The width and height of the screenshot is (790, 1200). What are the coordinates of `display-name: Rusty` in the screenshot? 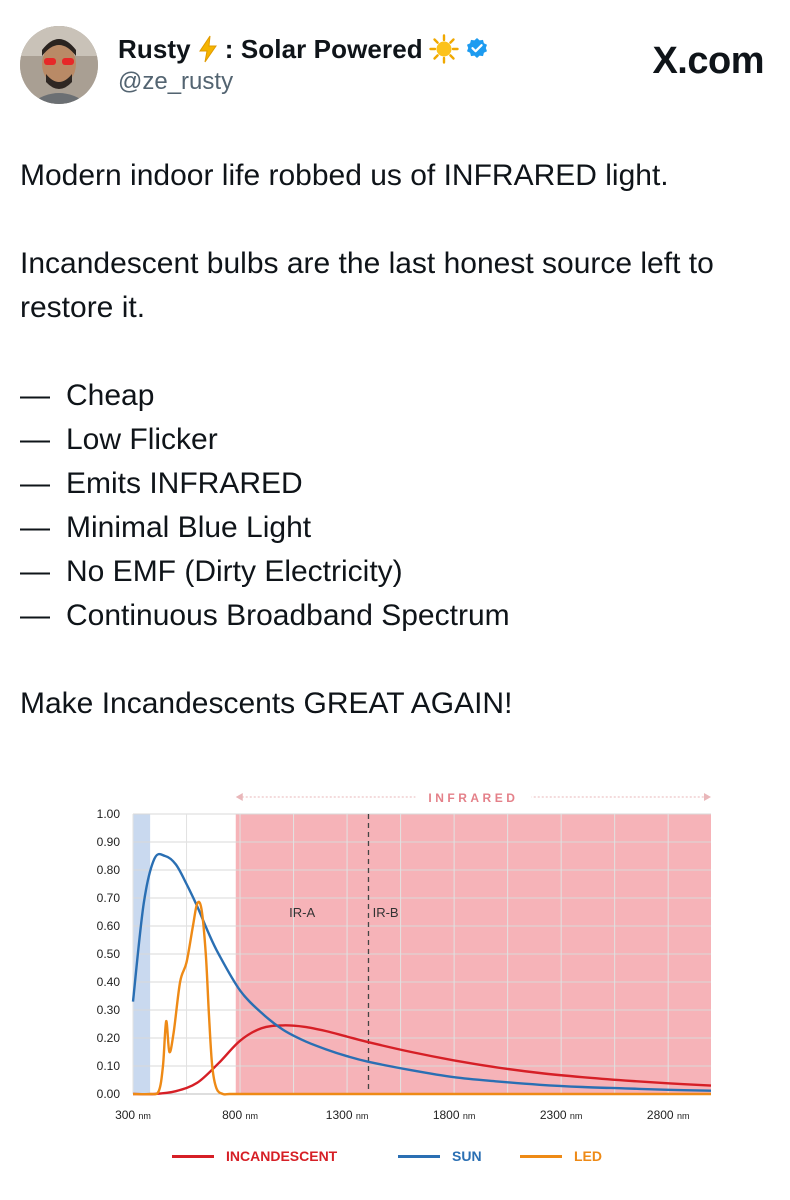 It's located at (154, 49).